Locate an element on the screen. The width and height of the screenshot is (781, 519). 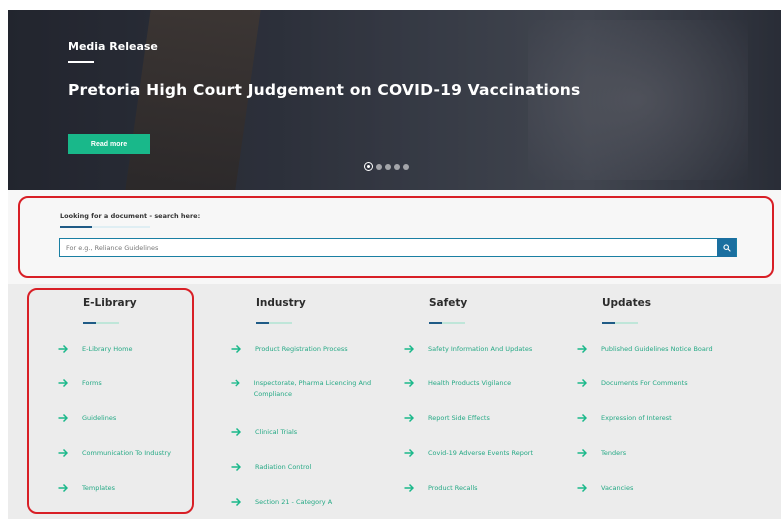
link-label: Radiation Control is located at coordinates (283, 467).